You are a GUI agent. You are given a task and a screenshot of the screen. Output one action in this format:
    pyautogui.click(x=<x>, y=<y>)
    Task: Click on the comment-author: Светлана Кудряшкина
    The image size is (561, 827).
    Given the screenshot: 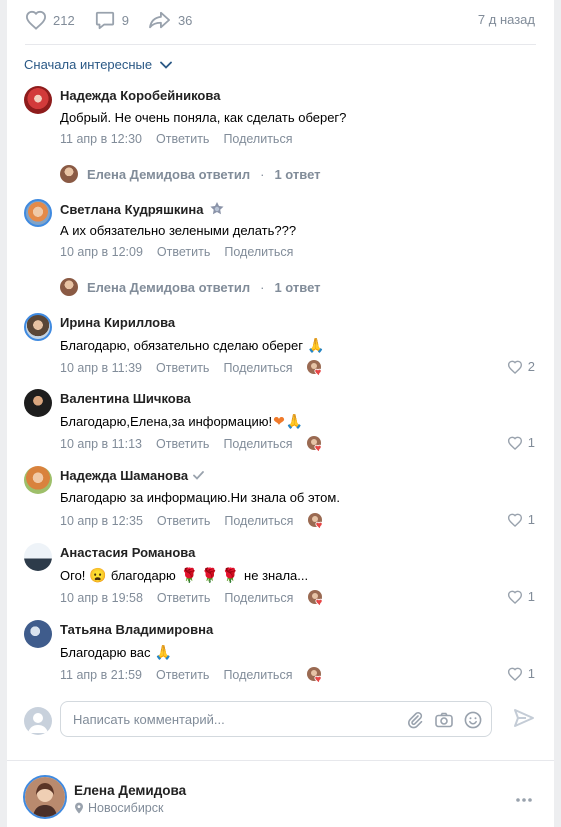 What is the action you would take?
    pyautogui.click(x=132, y=209)
    